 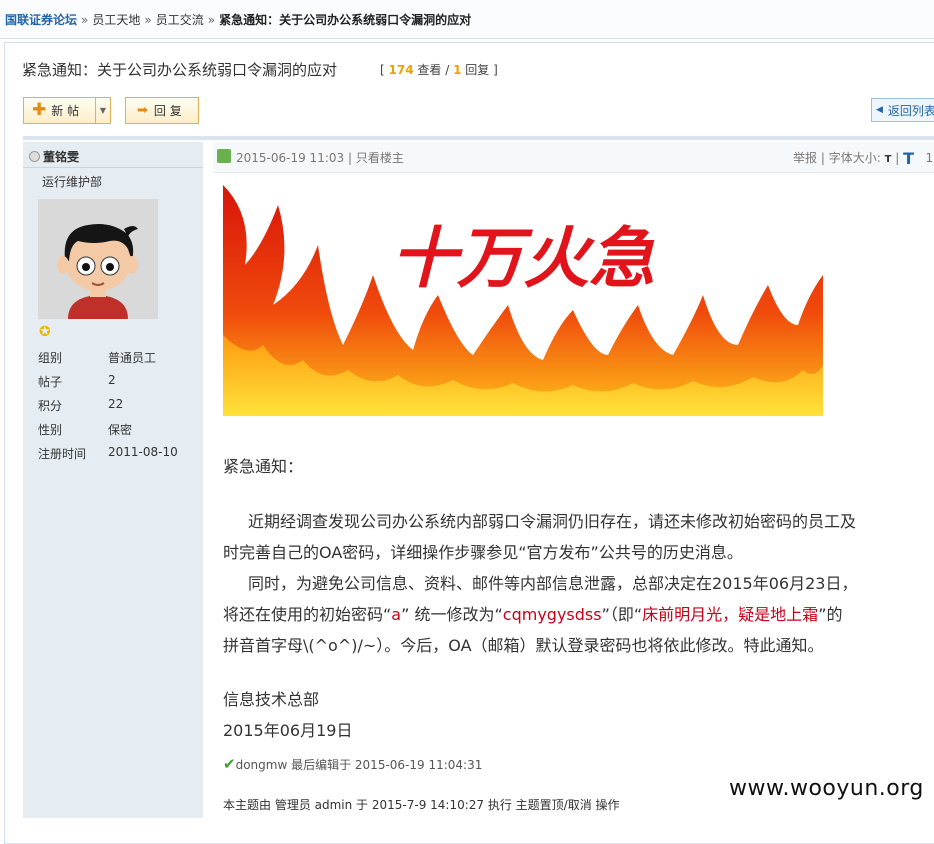 I want to click on reply-label: 回 复, so click(x=167, y=111).